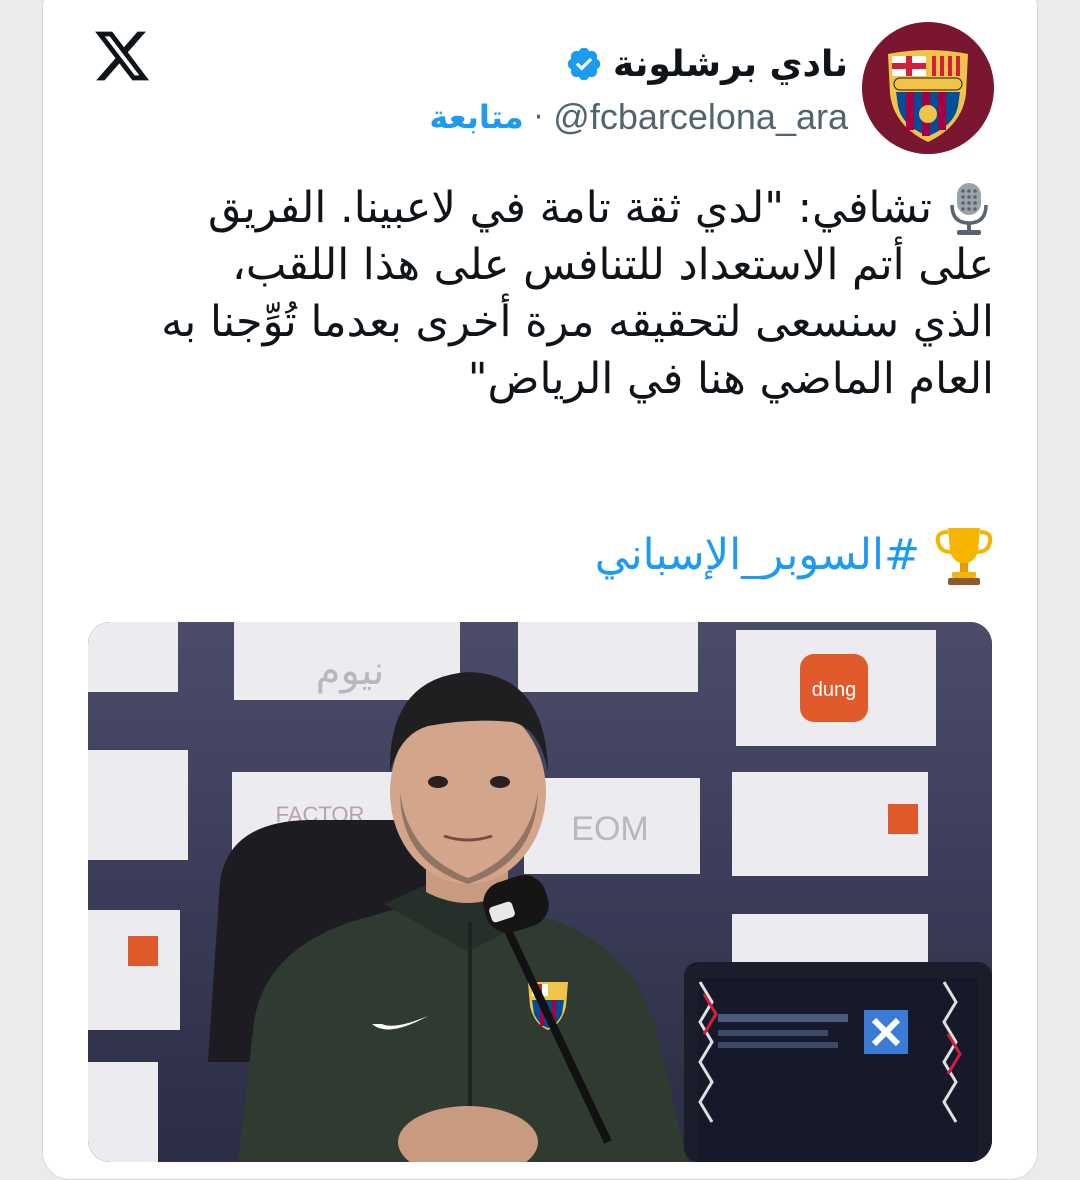 The width and height of the screenshot is (1080, 1180). Describe the element at coordinates (969, 208) in the screenshot. I see `studio-microphone-icon` at that location.